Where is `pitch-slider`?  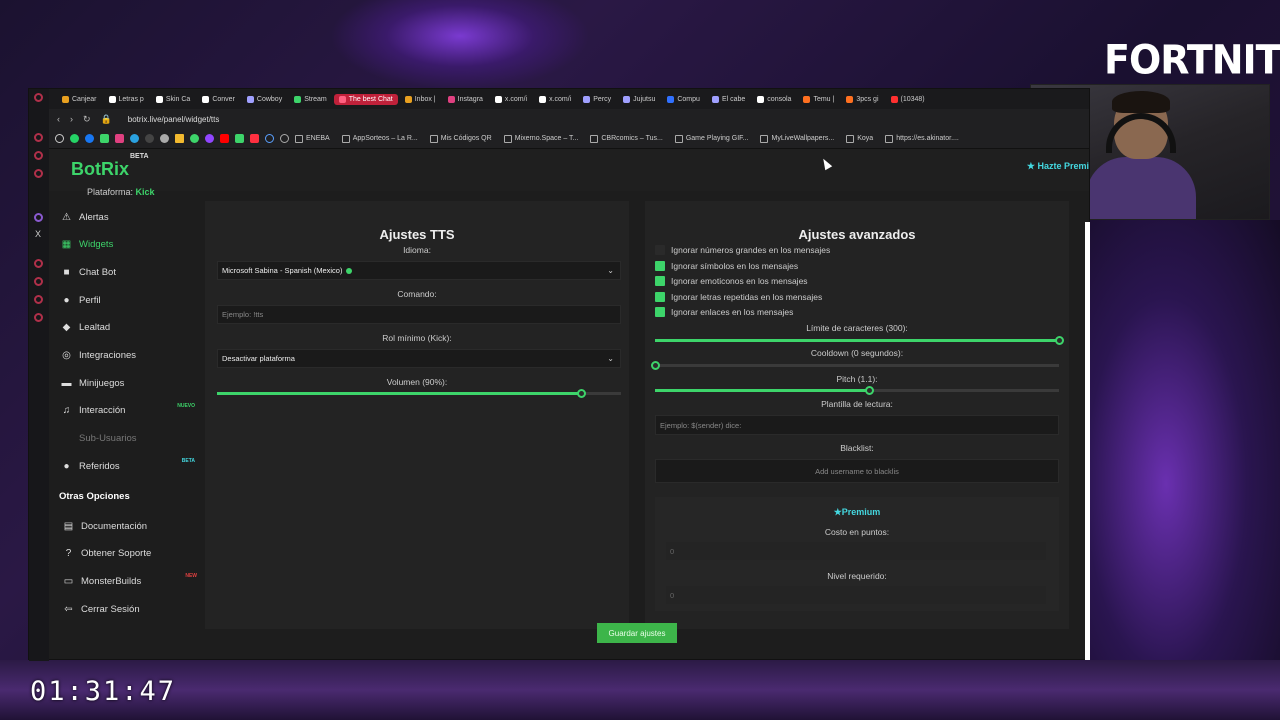
pitch-slider is located at coordinates (857, 390).